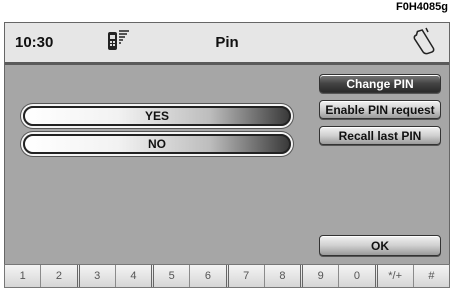 The width and height of the screenshot is (452, 292). I want to click on yes-button: YES, so click(157, 116).